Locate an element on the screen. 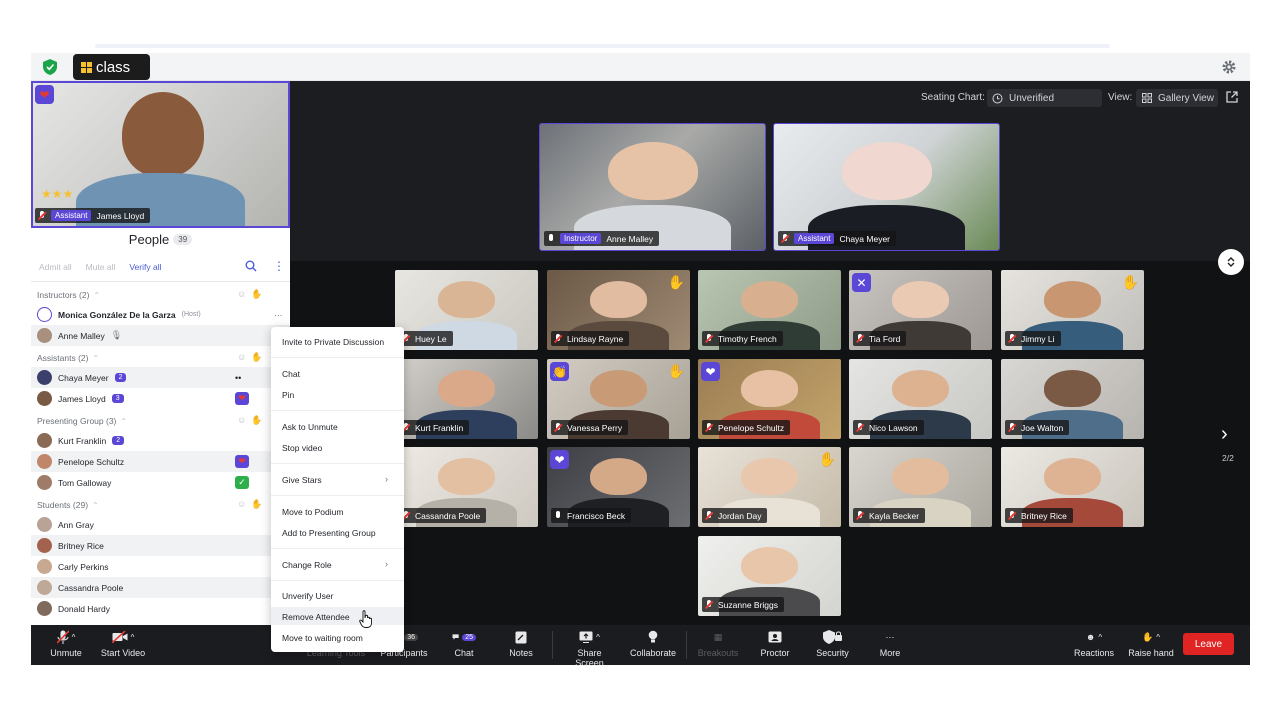 The width and height of the screenshot is (1280, 720). participant-row: Ann Gray is located at coordinates (160, 524).